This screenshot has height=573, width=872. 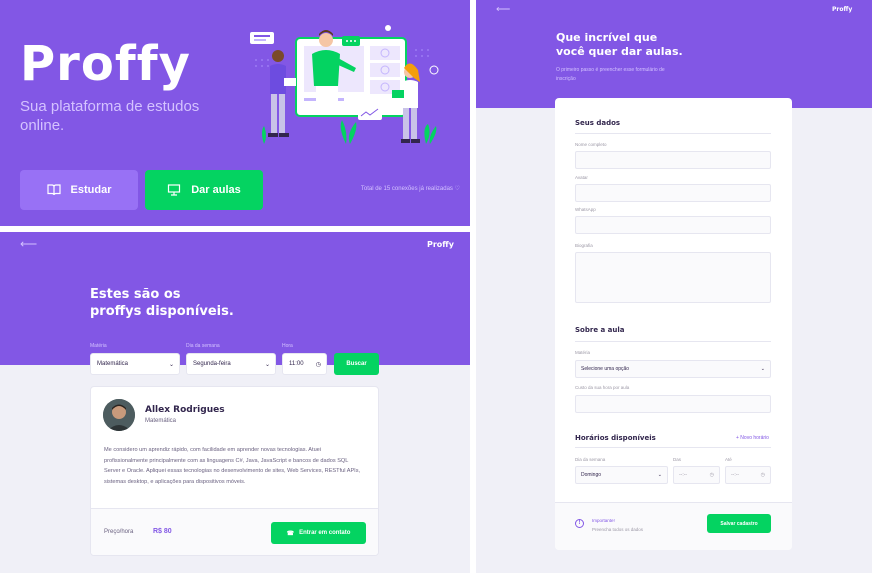 What do you see at coordinates (105, 64) in the screenshot?
I see `proffy-logo: Proffy` at bounding box center [105, 64].